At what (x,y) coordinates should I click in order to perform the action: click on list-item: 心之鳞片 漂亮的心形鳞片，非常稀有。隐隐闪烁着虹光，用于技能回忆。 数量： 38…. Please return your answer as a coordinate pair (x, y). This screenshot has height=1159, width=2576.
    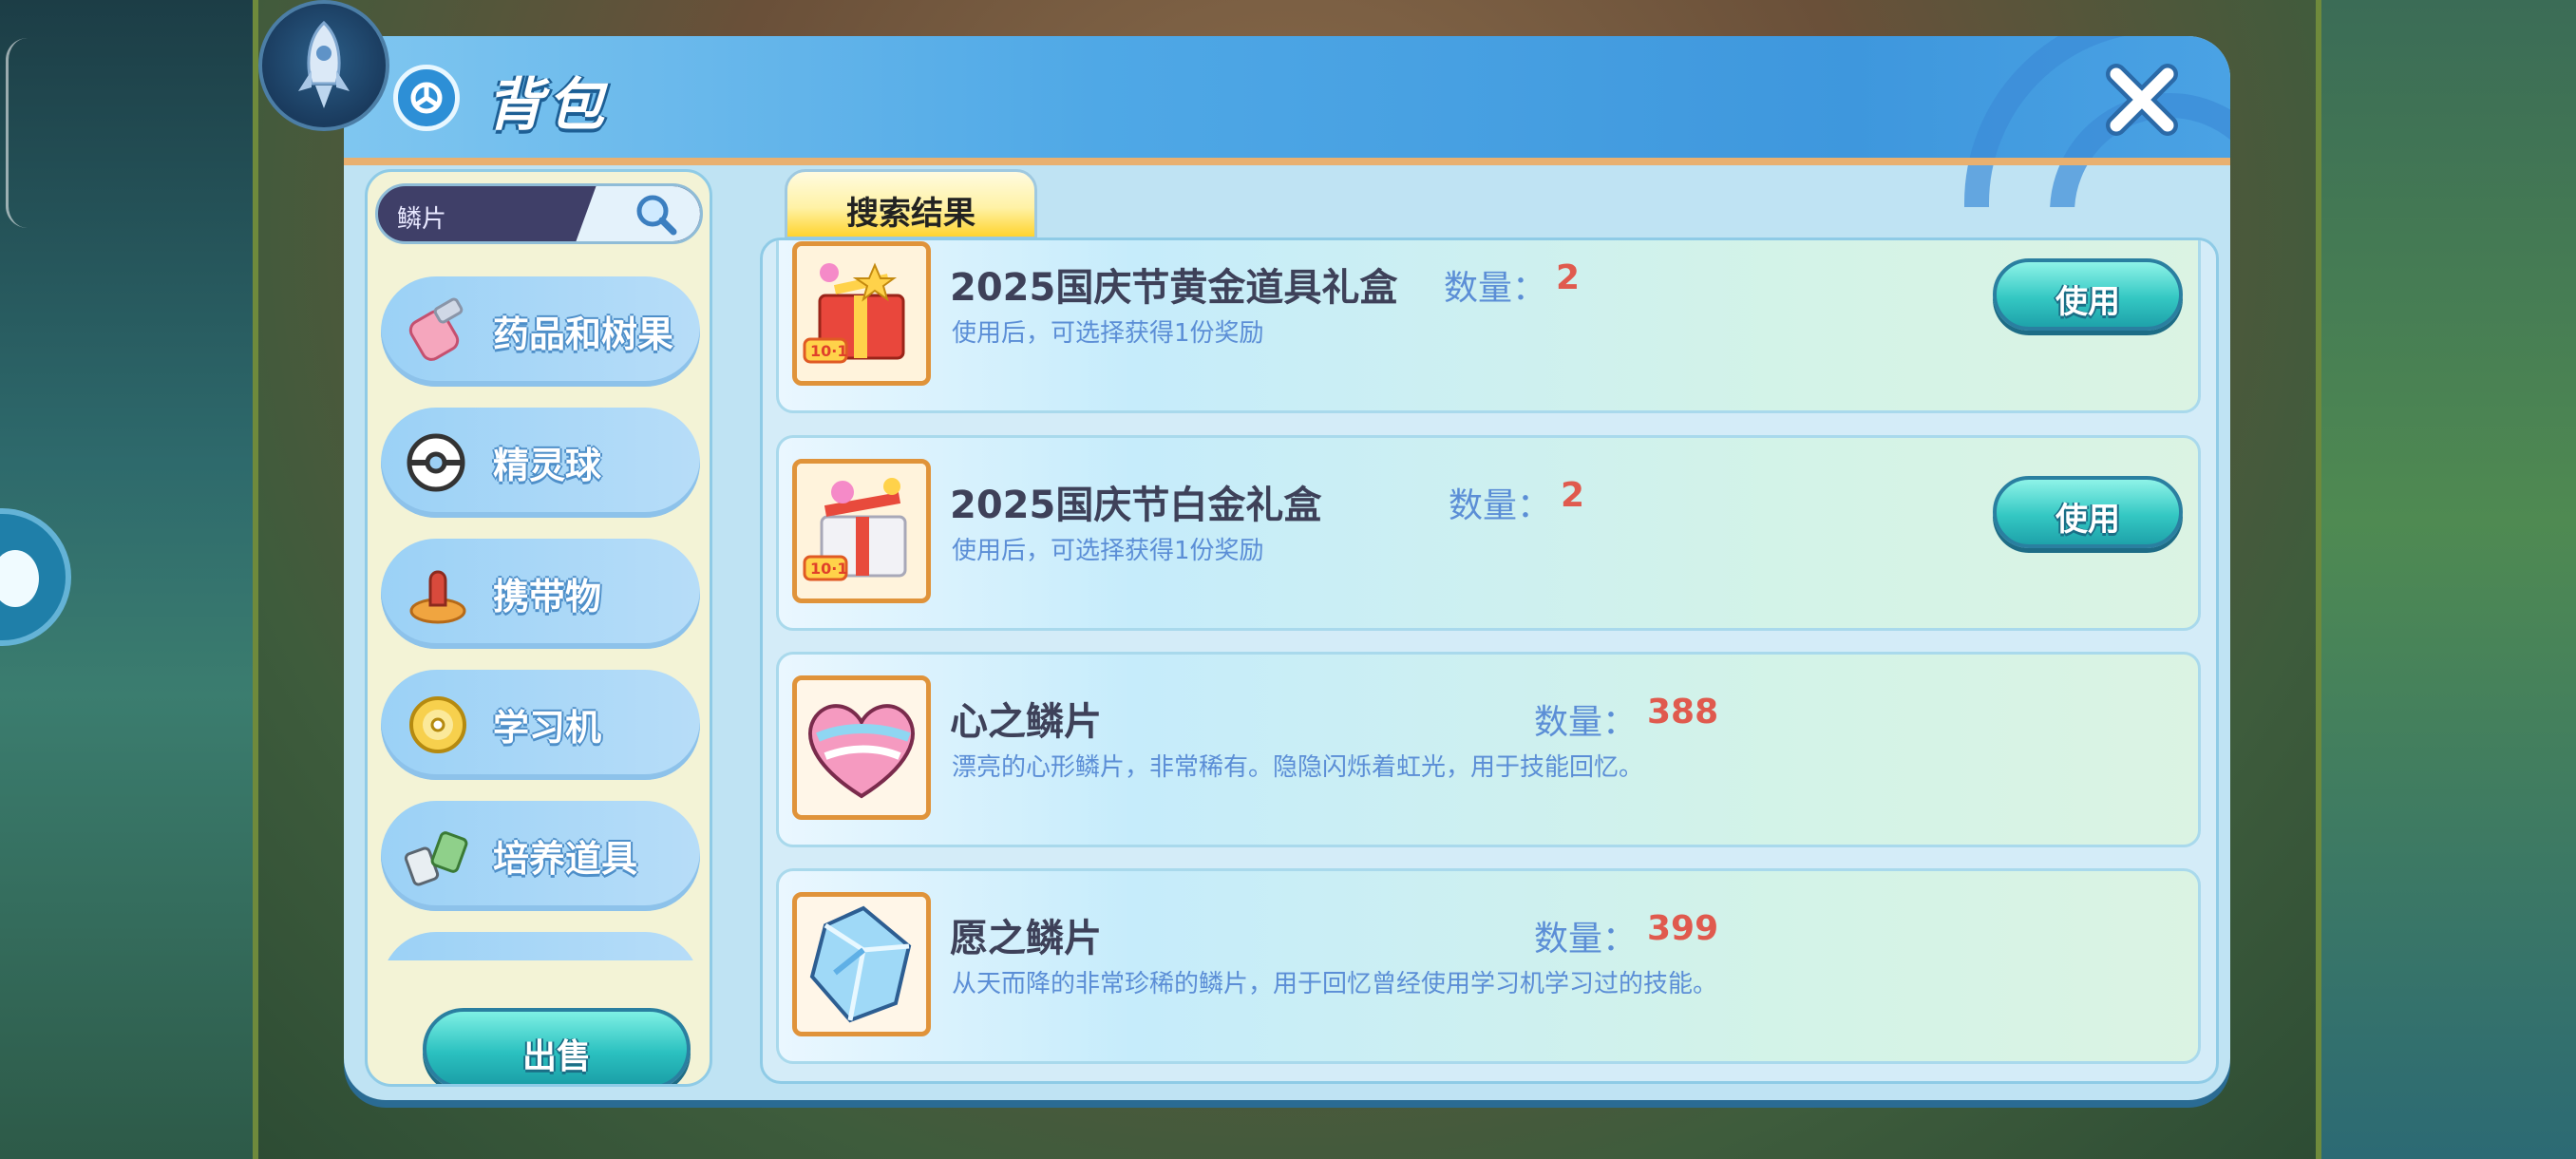
    Looking at the image, I should click on (1488, 749).